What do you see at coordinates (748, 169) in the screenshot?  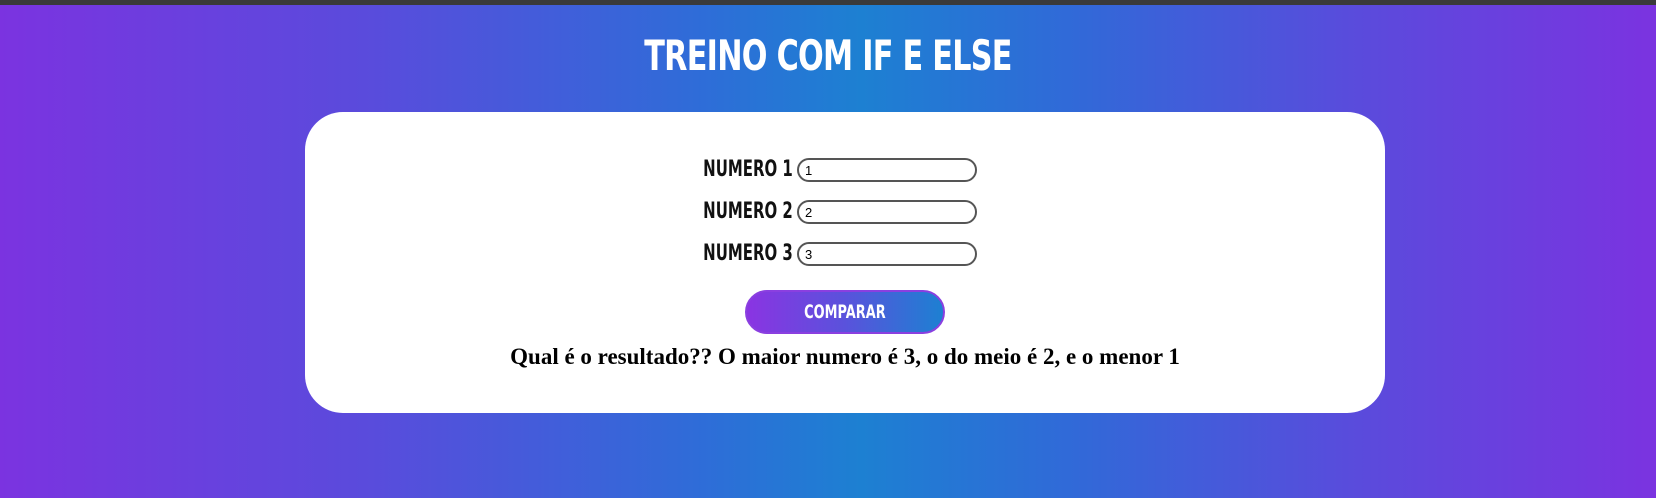 I see `numero-1-label: NUMERO 1` at bounding box center [748, 169].